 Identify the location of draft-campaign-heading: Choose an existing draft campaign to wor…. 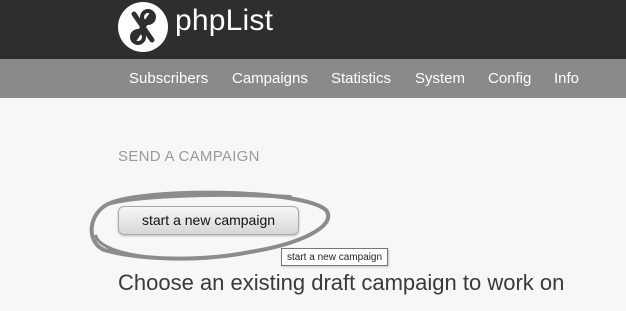
(341, 282).